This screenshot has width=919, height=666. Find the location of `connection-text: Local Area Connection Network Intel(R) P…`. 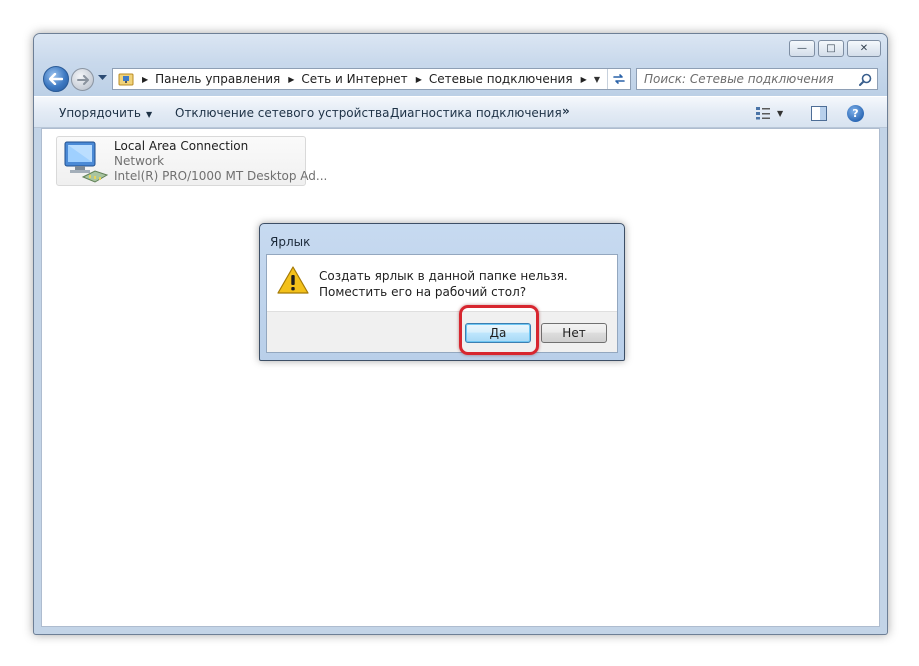

connection-text: Local Area Connection Network Intel(R) P… is located at coordinates (220, 161).